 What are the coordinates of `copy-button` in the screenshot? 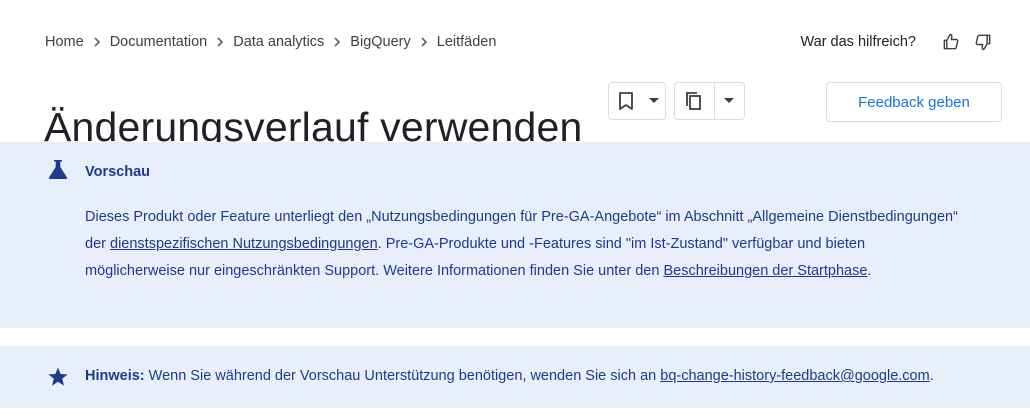 It's located at (695, 101).